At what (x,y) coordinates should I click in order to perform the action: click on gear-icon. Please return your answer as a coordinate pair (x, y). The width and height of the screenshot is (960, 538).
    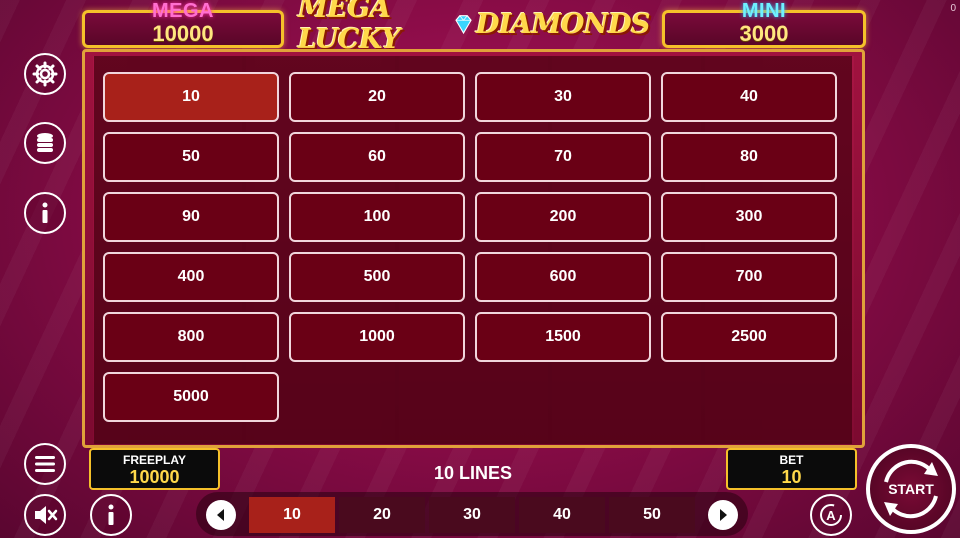
    Looking at the image, I should click on (45, 74).